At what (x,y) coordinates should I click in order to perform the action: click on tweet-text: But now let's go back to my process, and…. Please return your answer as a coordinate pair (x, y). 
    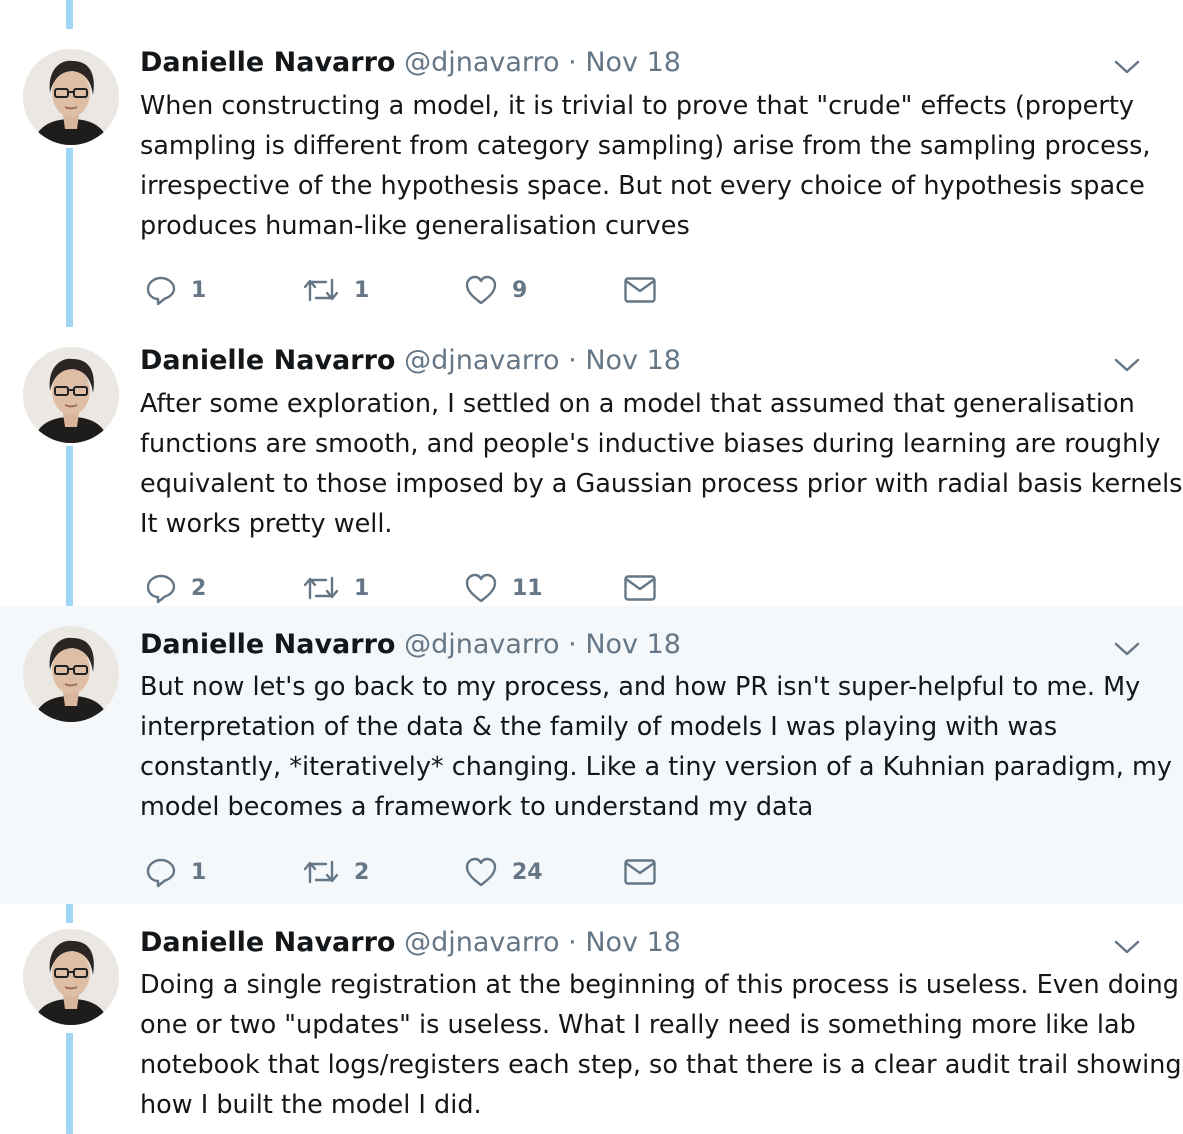
    Looking at the image, I should click on (656, 747).